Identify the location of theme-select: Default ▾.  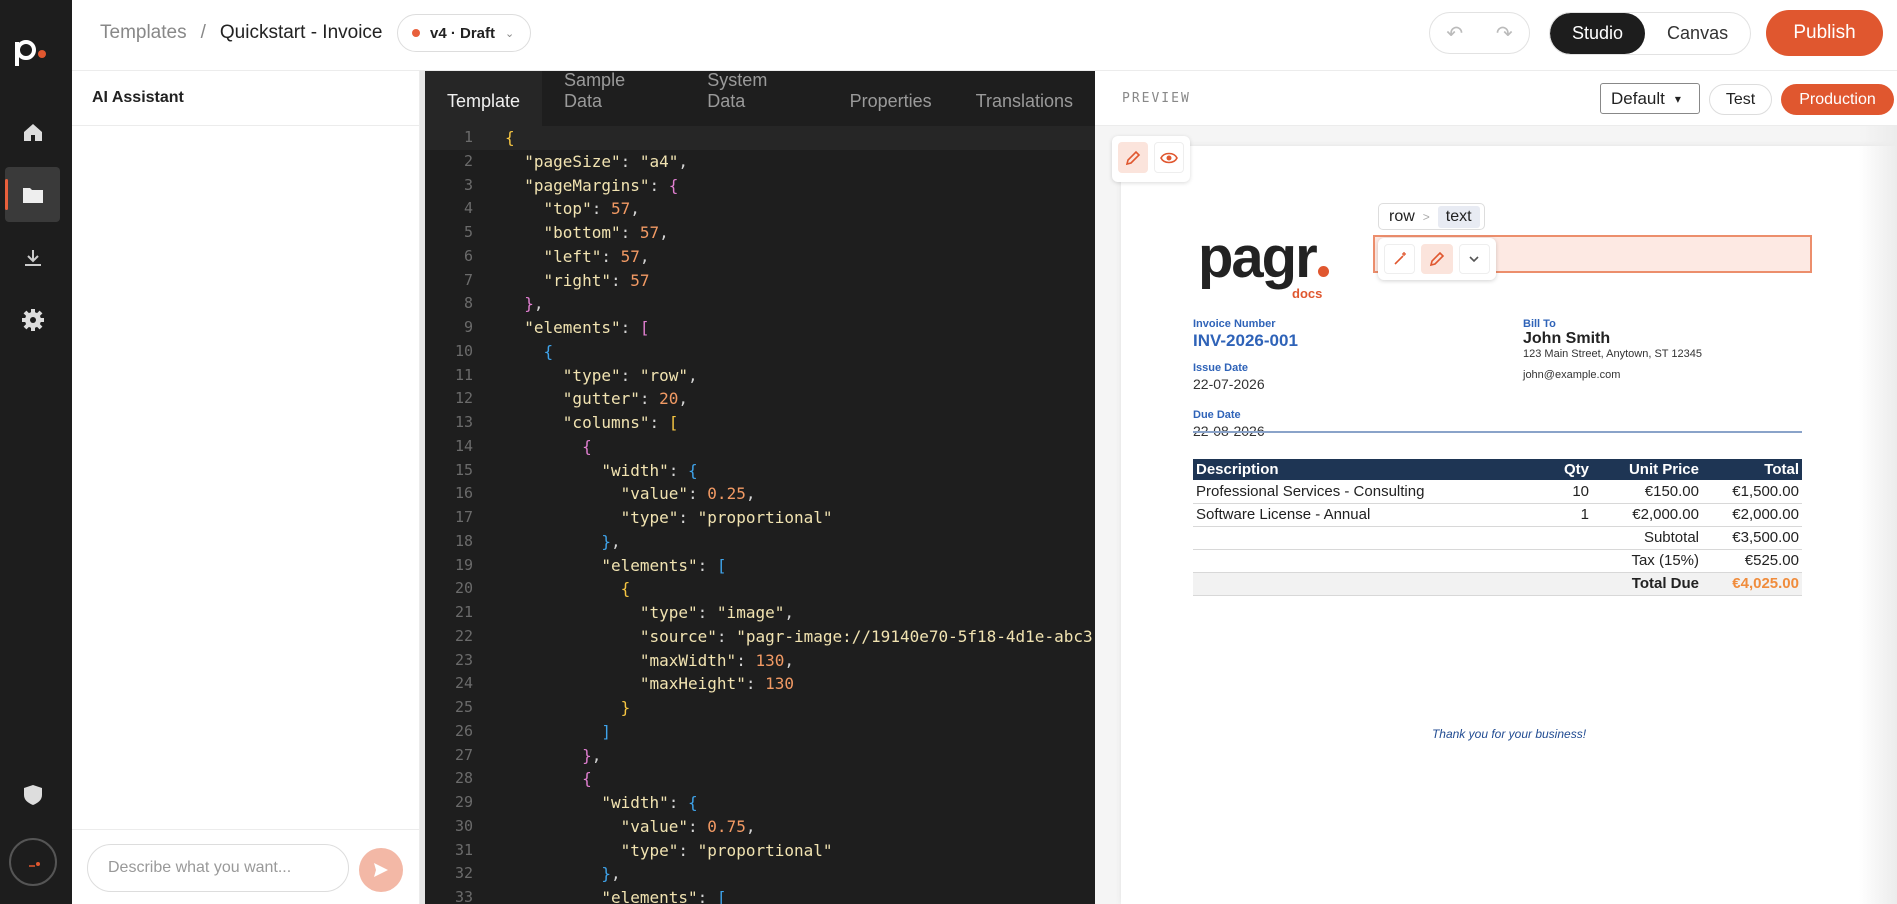
(1650, 98).